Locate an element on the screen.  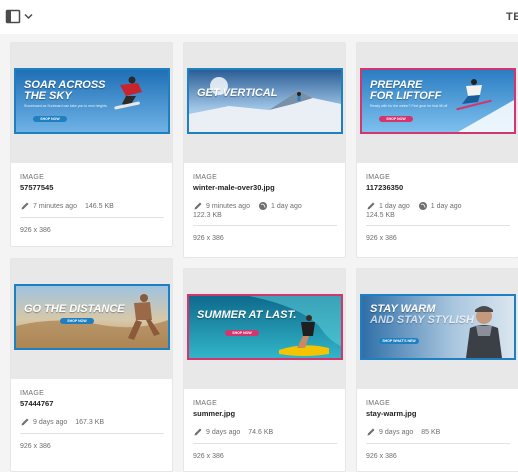
thumbnail-area: GET VERTICAL is located at coordinates (264, 103).